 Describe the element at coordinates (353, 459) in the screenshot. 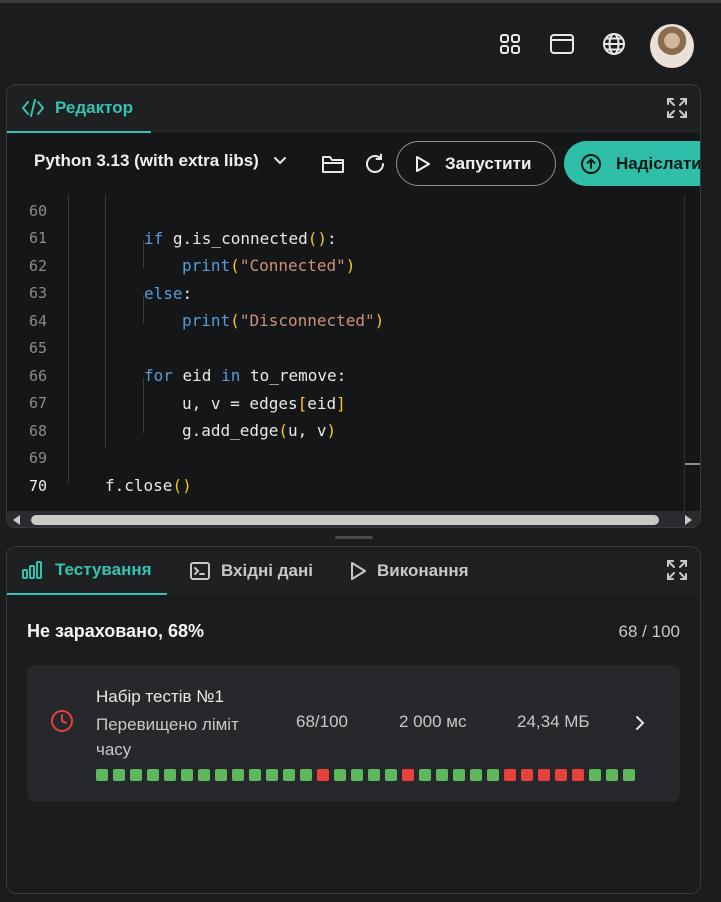

I see `code-line: 69` at that location.